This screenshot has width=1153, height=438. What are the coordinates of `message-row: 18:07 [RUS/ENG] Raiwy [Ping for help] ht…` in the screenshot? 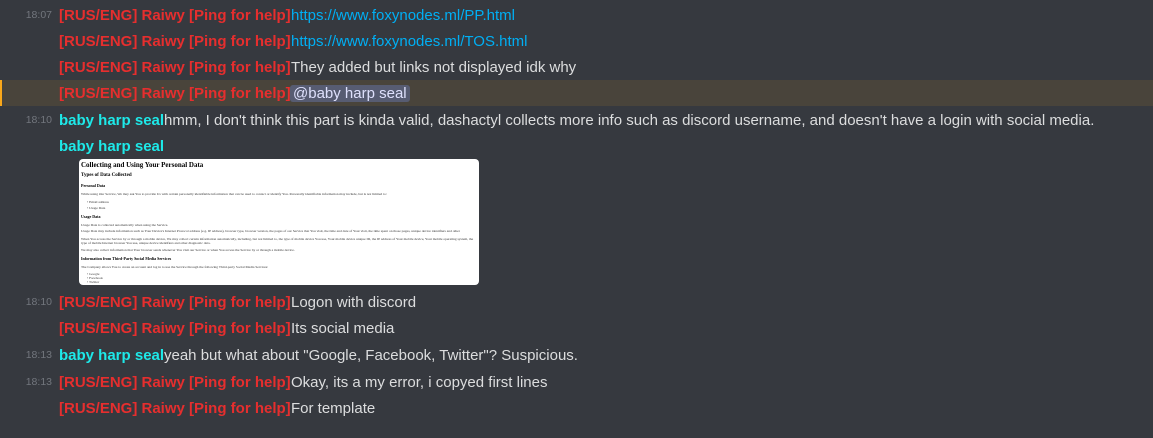 It's located at (576, 15).